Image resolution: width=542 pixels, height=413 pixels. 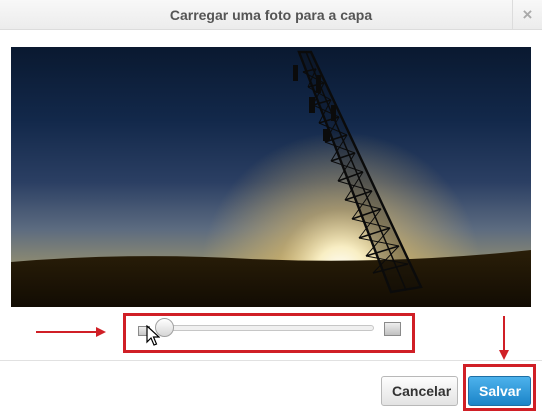 What do you see at coordinates (499, 391) in the screenshot?
I see `save-button: Salvar` at bounding box center [499, 391].